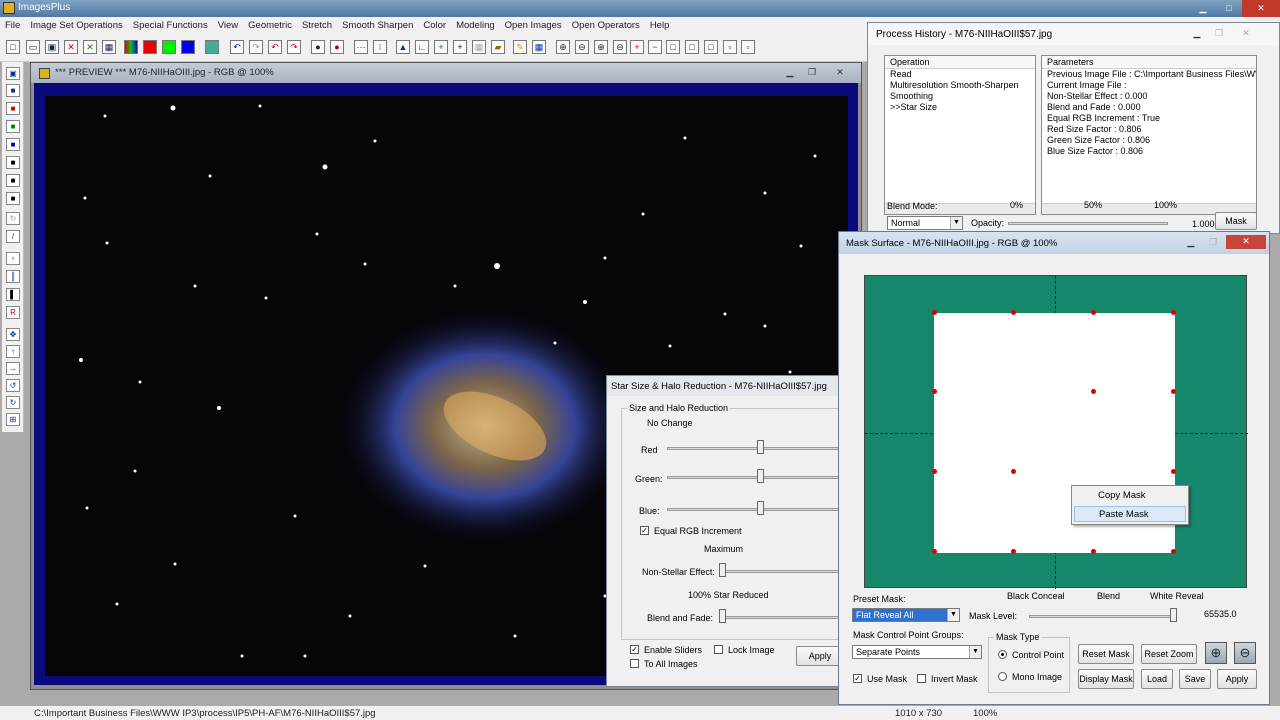  What do you see at coordinates (601, 47) in the screenshot?
I see `zoom-fit-icon: ⊕` at bounding box center [601, 47].